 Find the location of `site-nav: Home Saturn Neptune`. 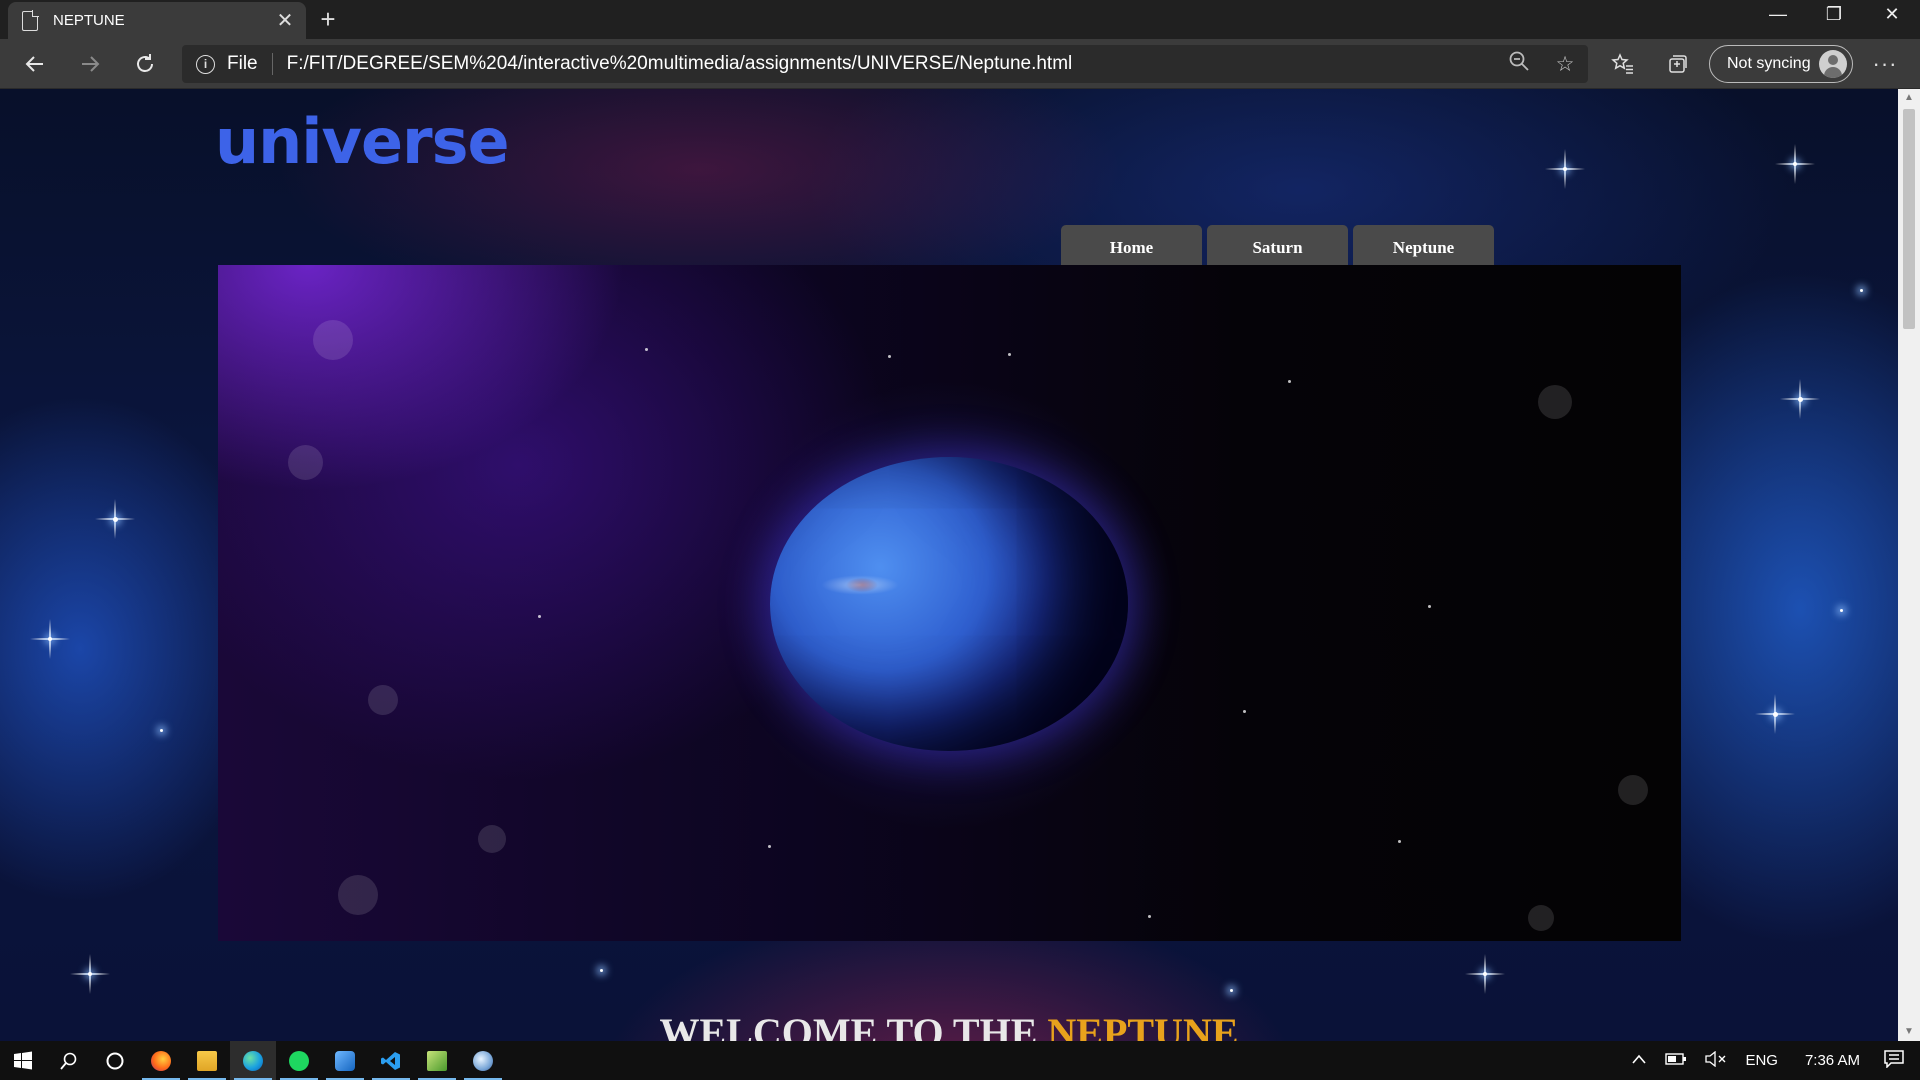

site-nav: Home Saturn Neptune is located at coordinates (1277, 245).